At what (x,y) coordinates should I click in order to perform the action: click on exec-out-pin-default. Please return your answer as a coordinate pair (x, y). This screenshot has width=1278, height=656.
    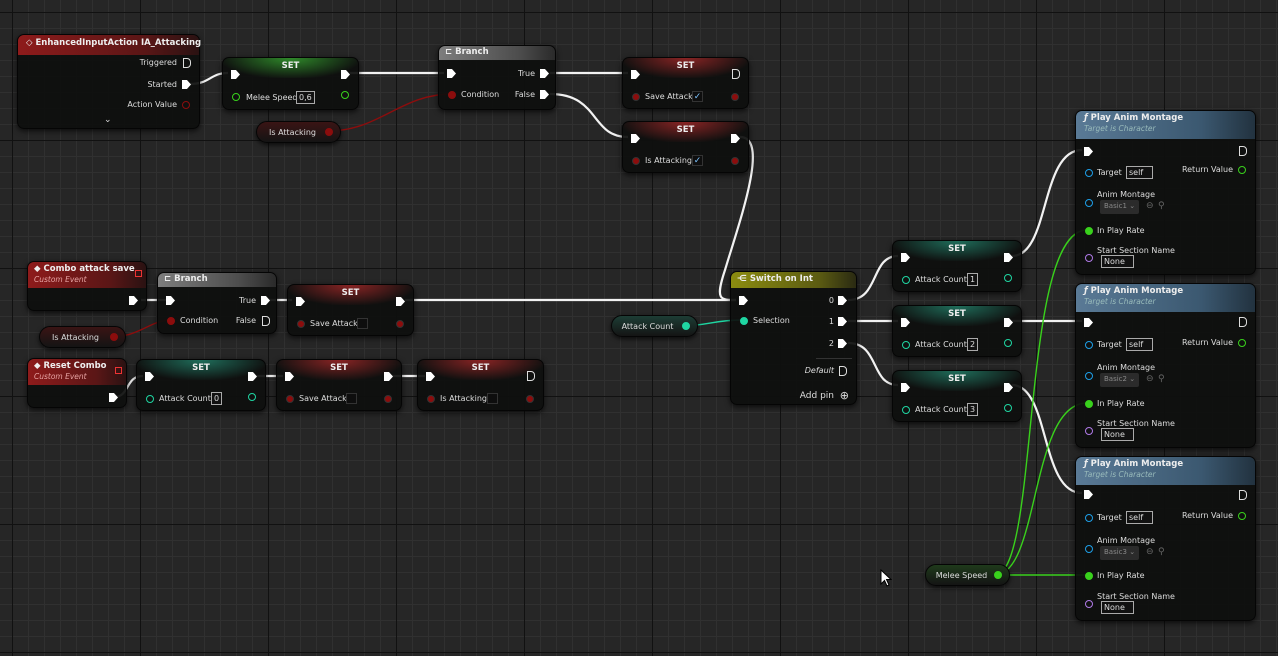
    Looking at the image, I should click on (843, 371).